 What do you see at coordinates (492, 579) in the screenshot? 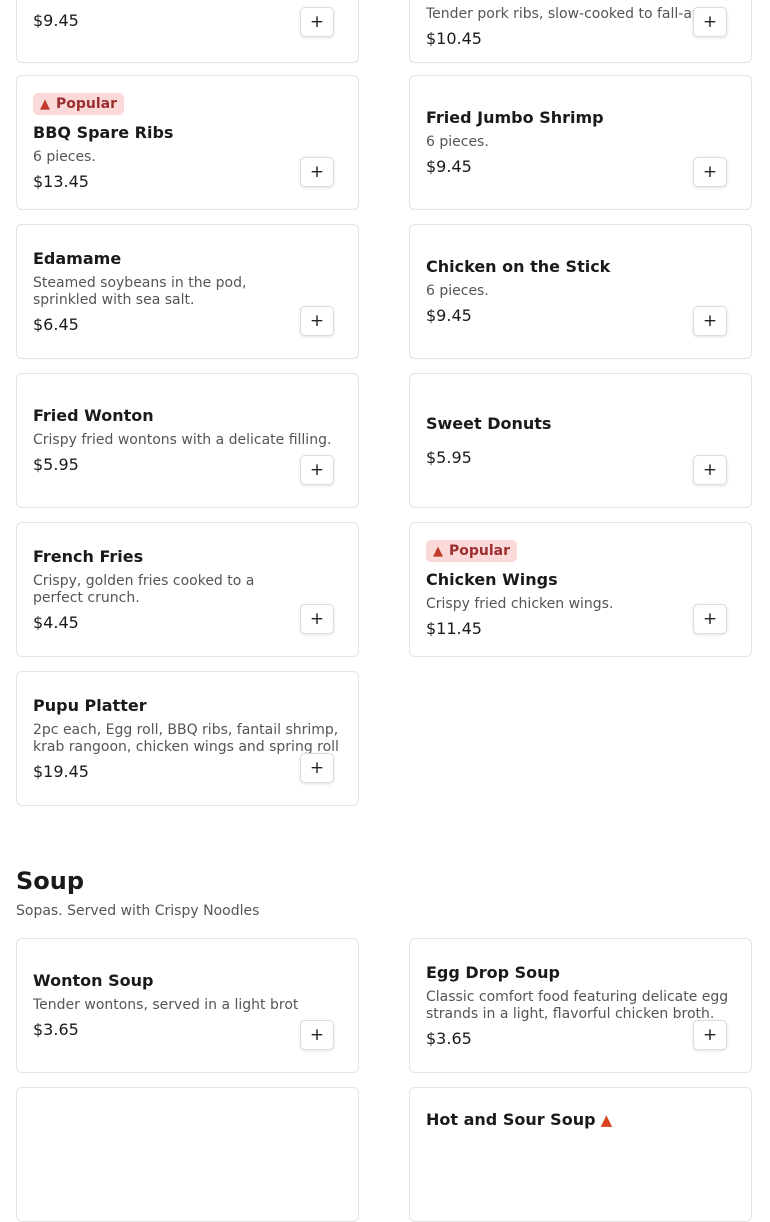
I see `item-title: Chicken Wings` at bounding box center [492, 579].